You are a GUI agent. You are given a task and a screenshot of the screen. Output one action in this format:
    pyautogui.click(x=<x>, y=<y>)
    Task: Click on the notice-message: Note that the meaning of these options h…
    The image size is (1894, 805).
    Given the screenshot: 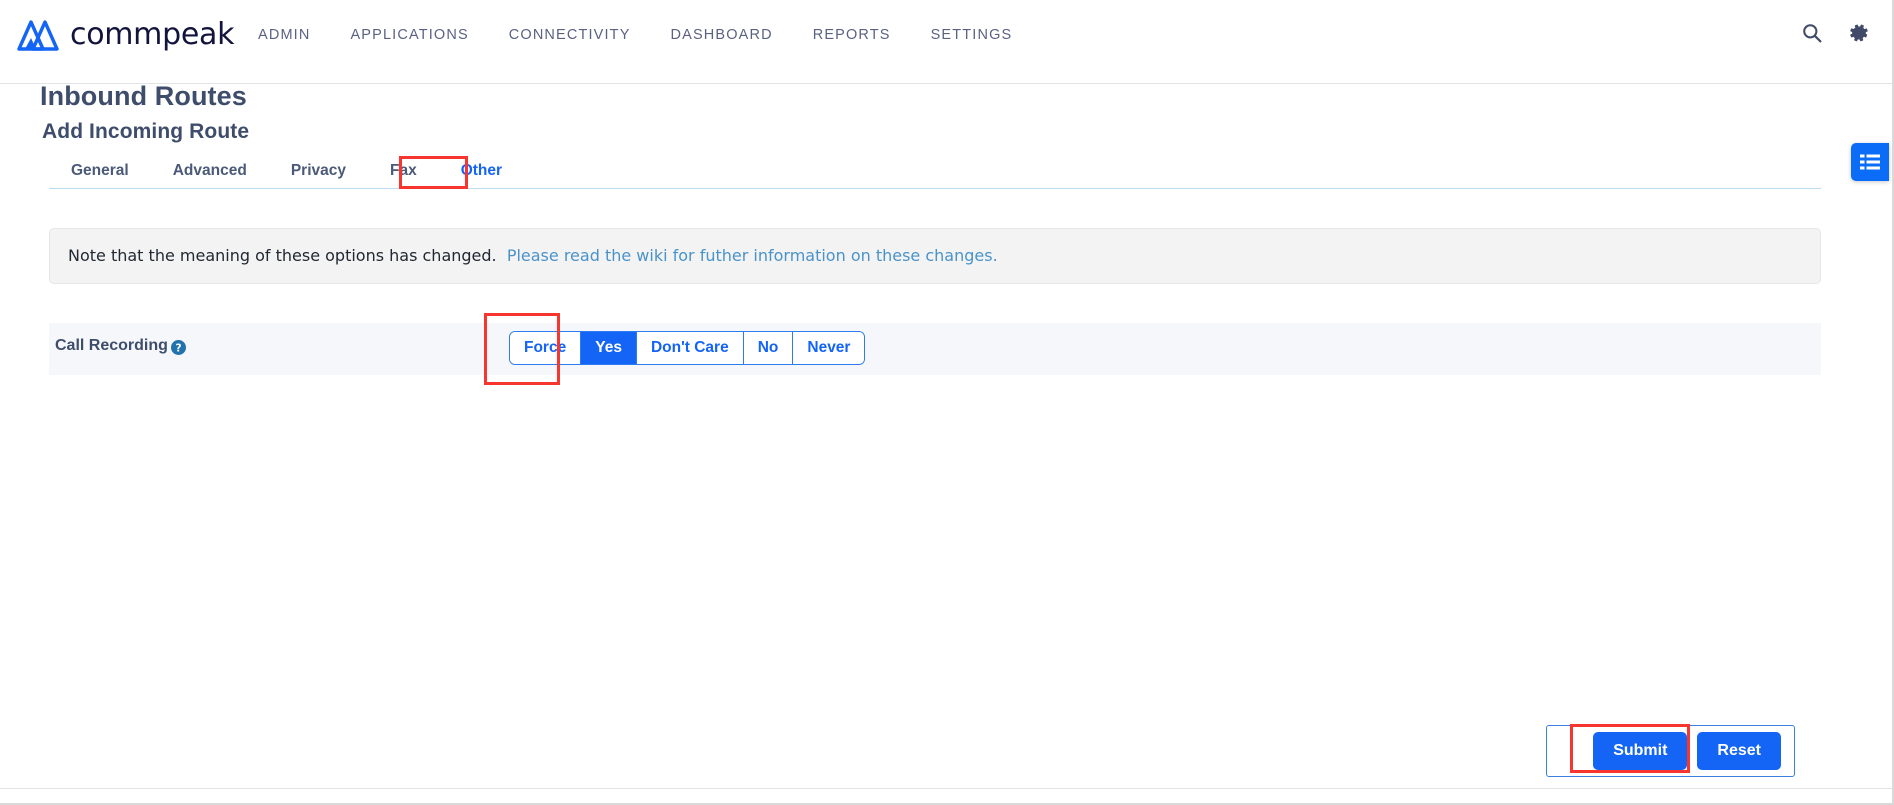 What is the action you would take?
    pyautogui.click(x=282, y=255)
    